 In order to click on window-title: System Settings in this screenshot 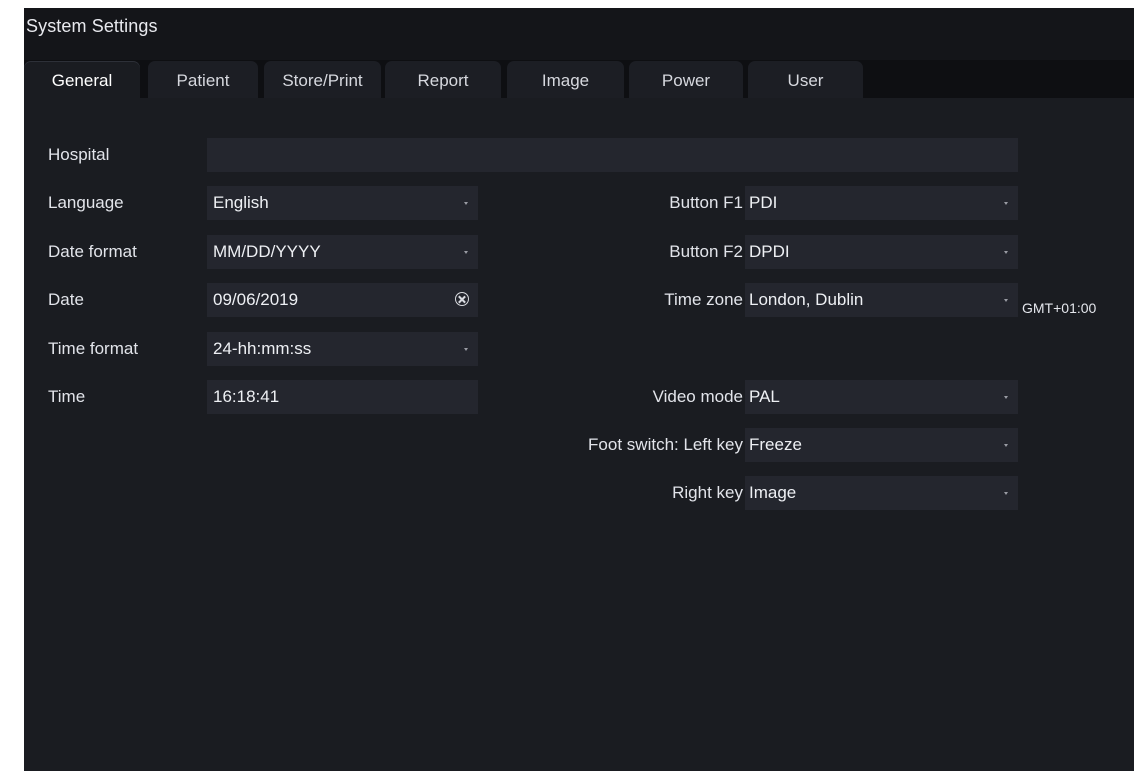, I will do `click(92, 26)`.